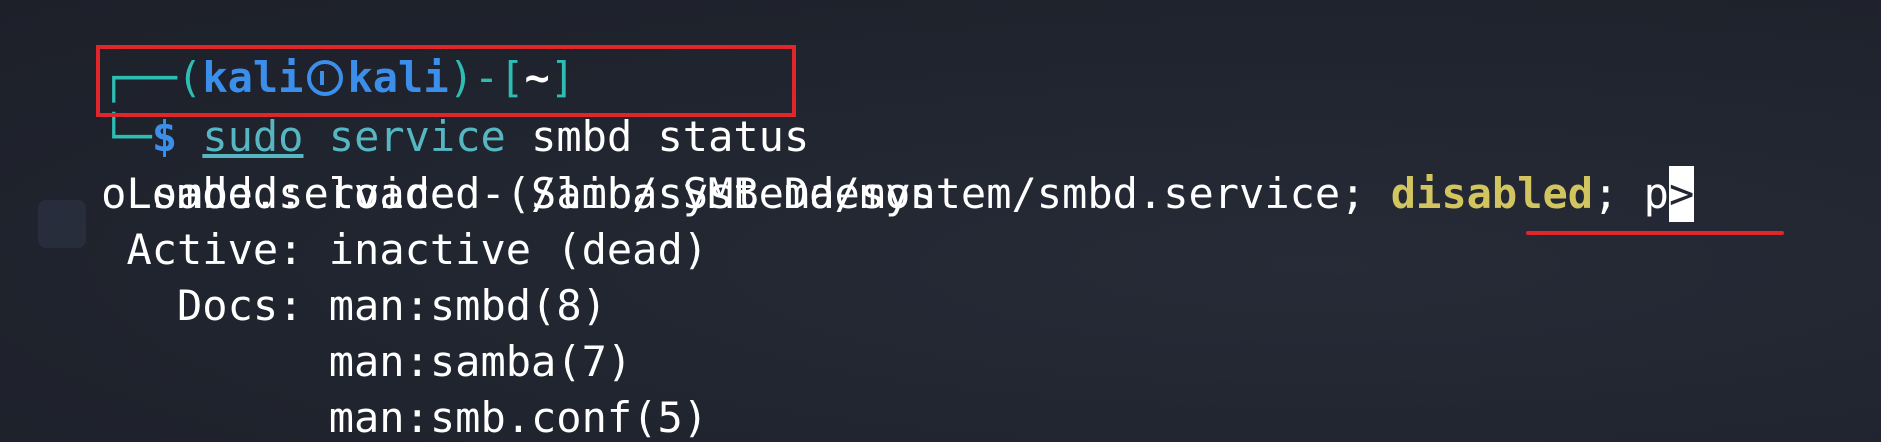 The height and width of the screenshot is (442, 1881). Describe the element at coordinates (1655, 233) in the screenshot. I see `disabled-underline-annotation` at that location.